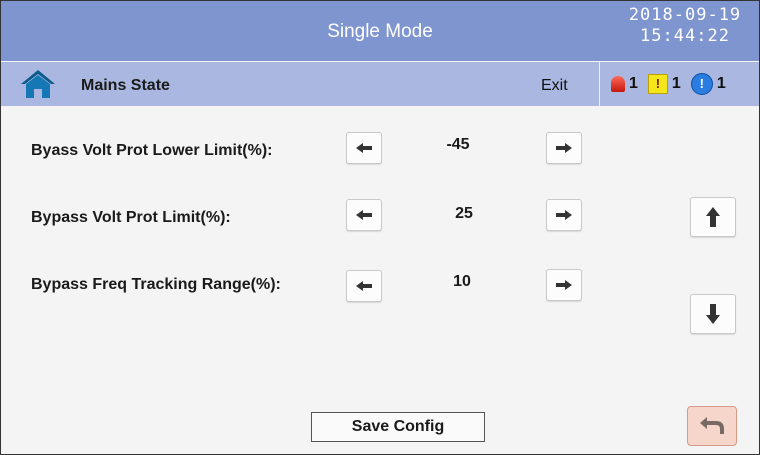 This screenshot has height=455, width=760. I want to click on volt-lower-limit-value: -45, so click(458, 144).